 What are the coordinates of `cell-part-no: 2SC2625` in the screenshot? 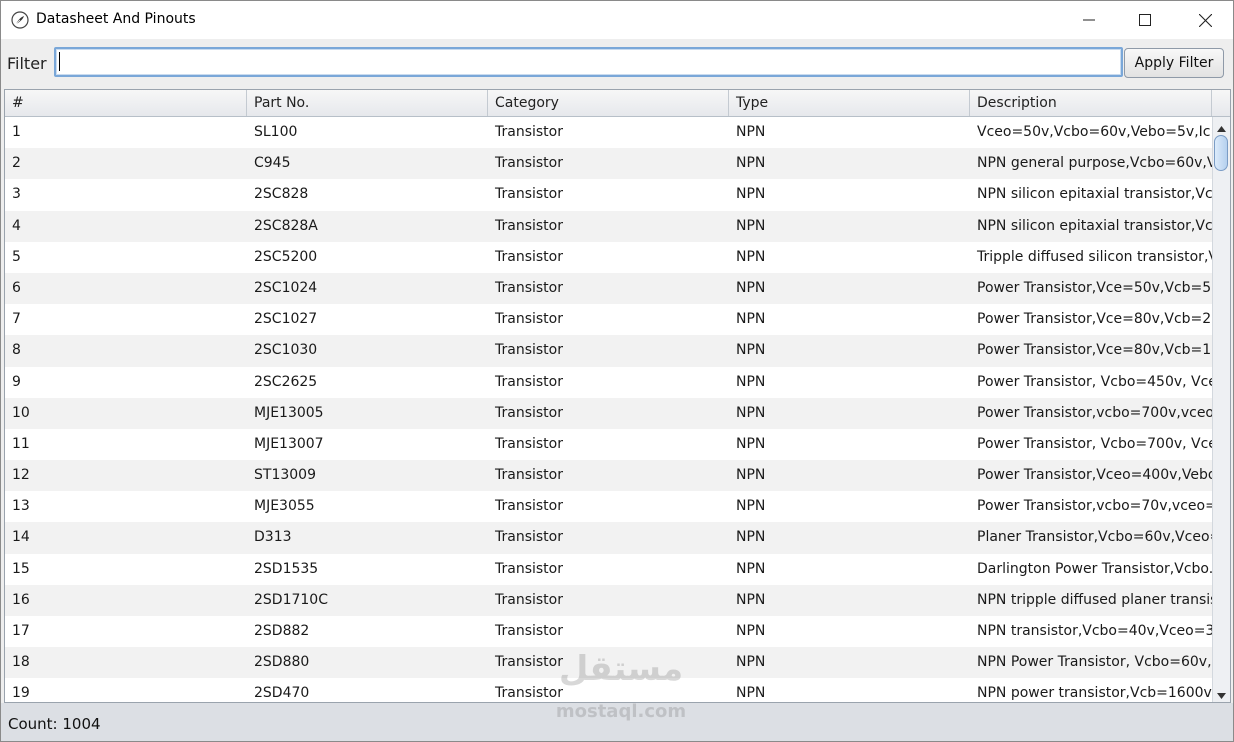 It's located at (286, 381).